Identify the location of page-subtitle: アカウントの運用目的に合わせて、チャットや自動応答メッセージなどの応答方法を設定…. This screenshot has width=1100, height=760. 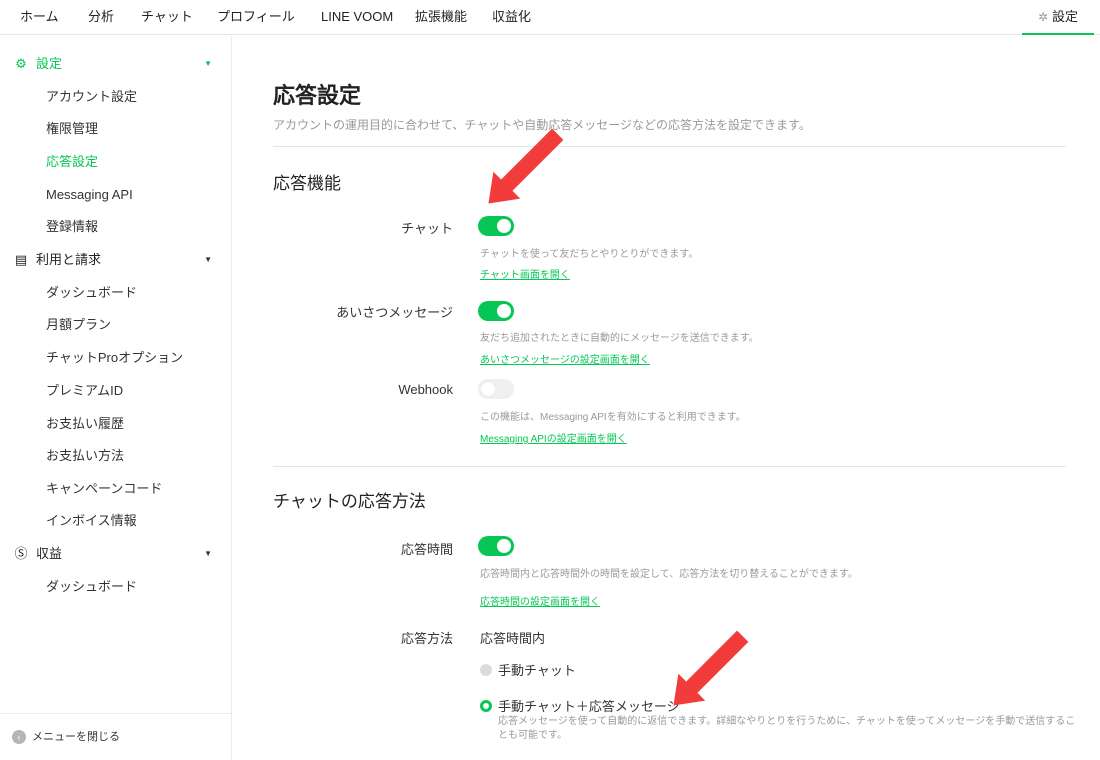
(542, 125).